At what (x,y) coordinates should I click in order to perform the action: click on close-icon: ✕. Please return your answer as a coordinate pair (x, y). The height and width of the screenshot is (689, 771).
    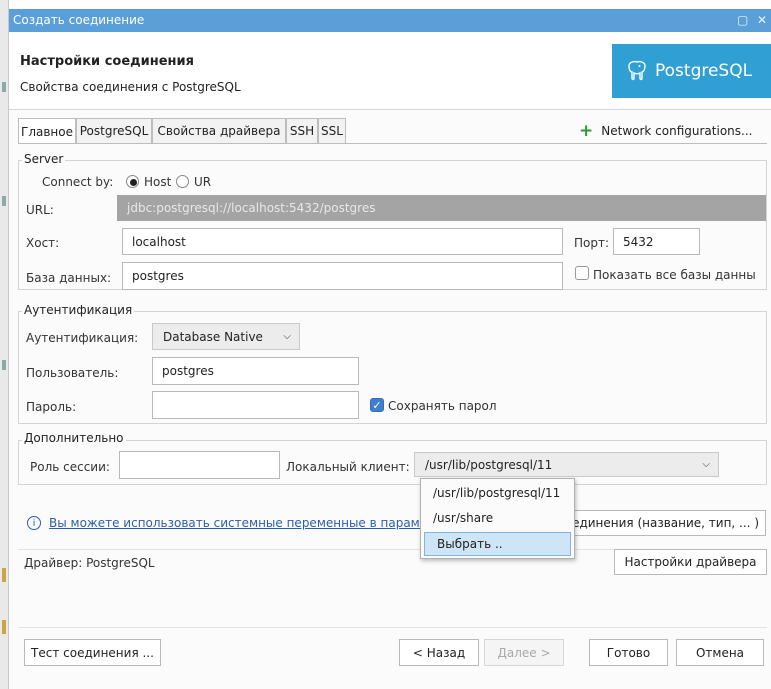
    Looking at the image, I should click on (762, 20).